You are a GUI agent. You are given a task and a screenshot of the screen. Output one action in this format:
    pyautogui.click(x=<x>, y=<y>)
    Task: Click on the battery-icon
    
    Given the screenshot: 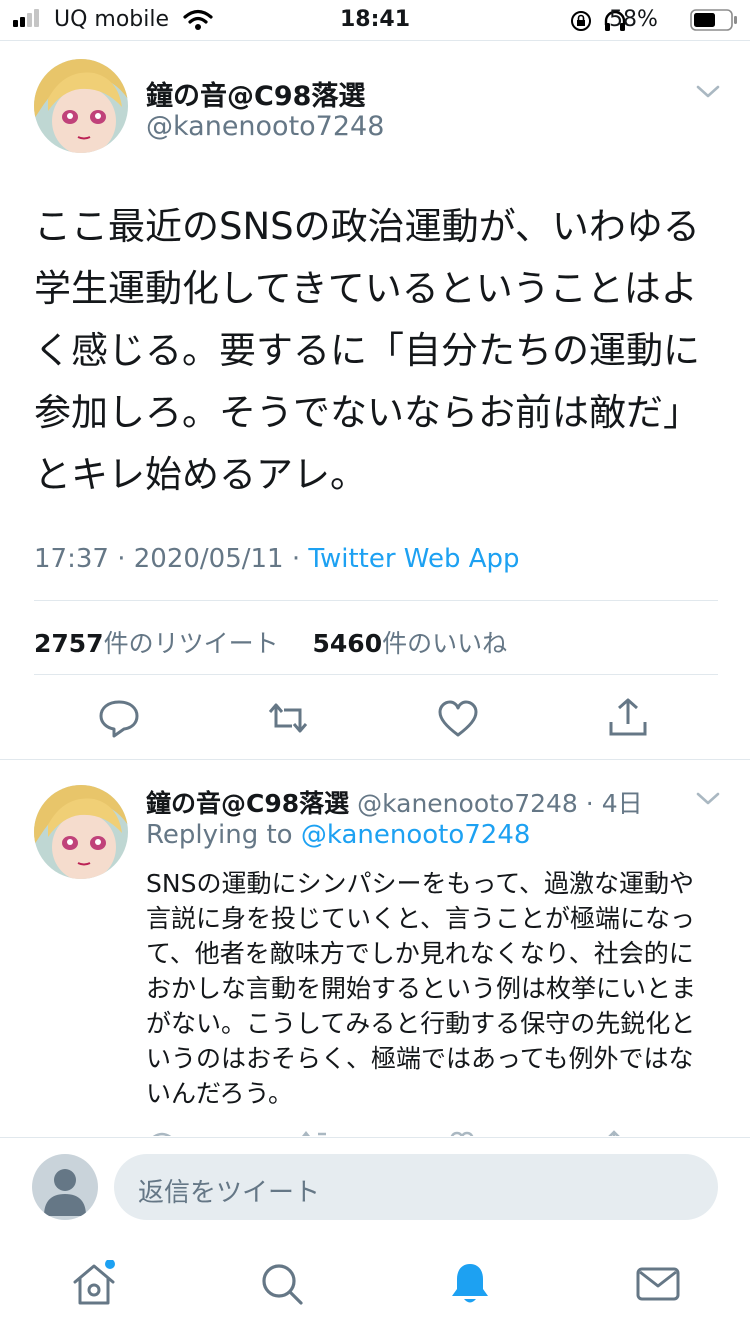 What is the action you would take?
    pyautogui.click(x=713, y=20)
    